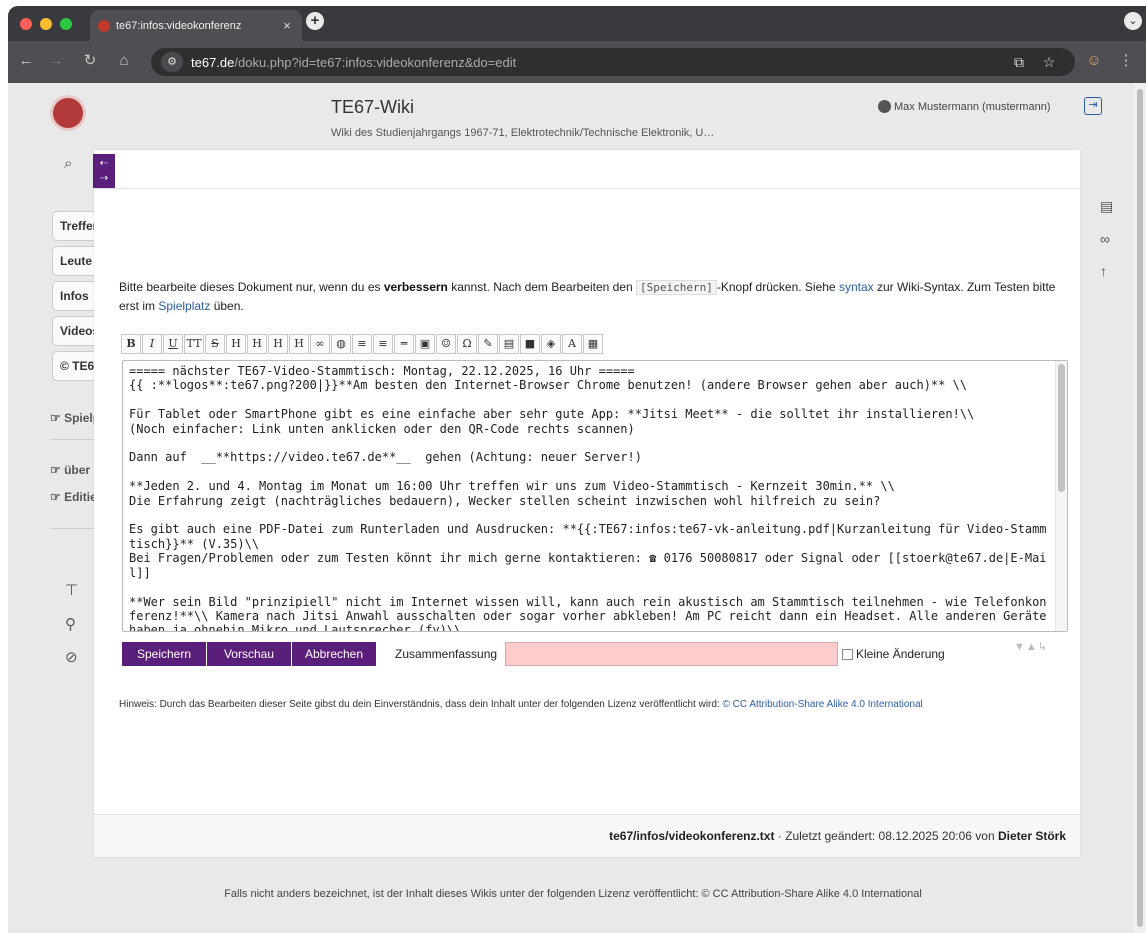 The height and width of the screenshot is (933, 1146). What do you see at coordinates (236, 344) in the screenshot?
I see `heading-same-button: H` at bounding box center [236, 344].